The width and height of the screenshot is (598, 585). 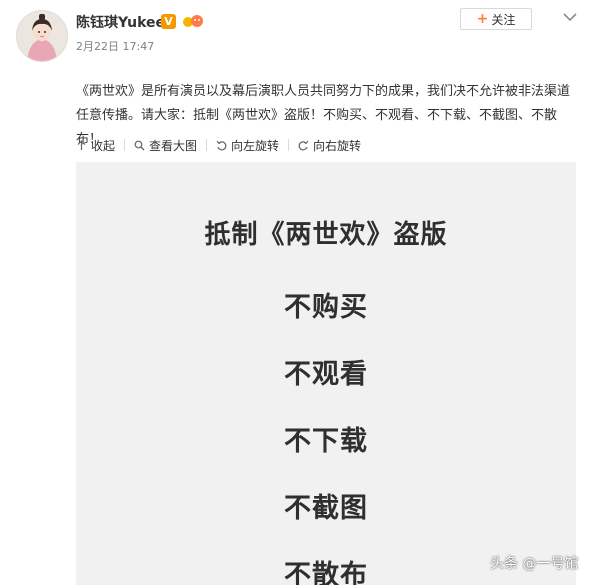 I want to click on view-large-button: 查看大图, so click(x=165, y=145).